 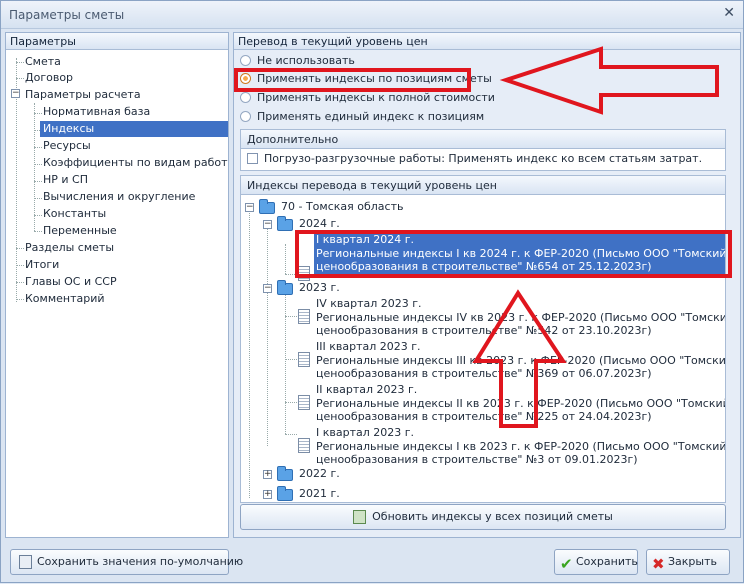 What do you see at coordinates (519, 358) in the screenshot?
I see `arrow-up` at bounding box center [519, 358].